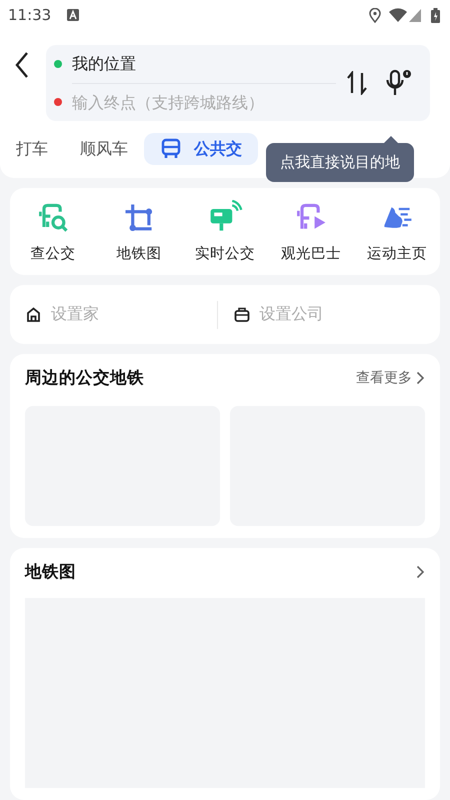 Image resolution: width=450 pixels, height=800 pixels. Describe the element at coordinates (73, 15) in the screenshot. I see `app-notification-icon` at that location.